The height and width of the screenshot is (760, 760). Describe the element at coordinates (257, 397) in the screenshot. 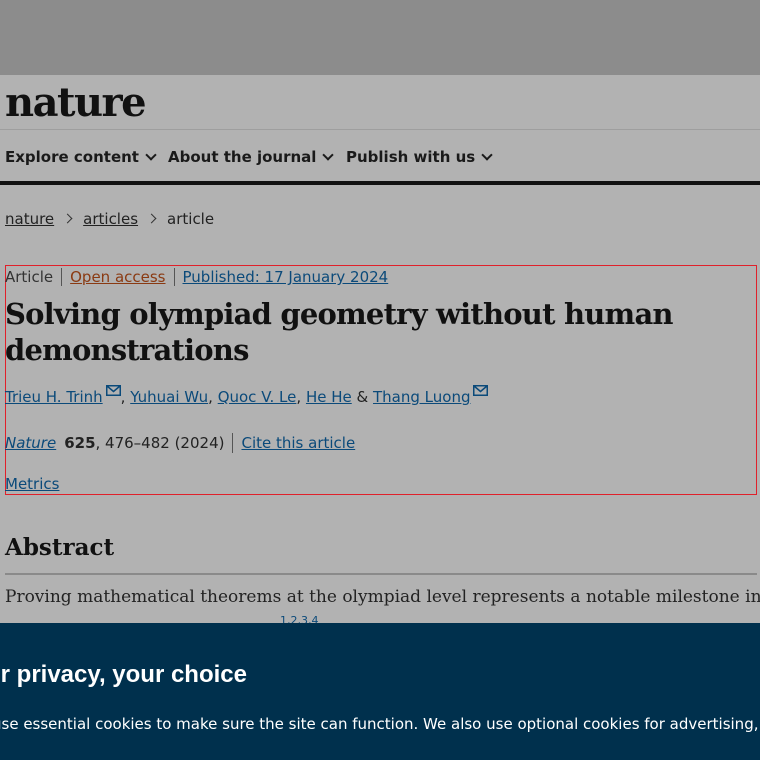

I see `author-link: Quoc V. Le` at that location.